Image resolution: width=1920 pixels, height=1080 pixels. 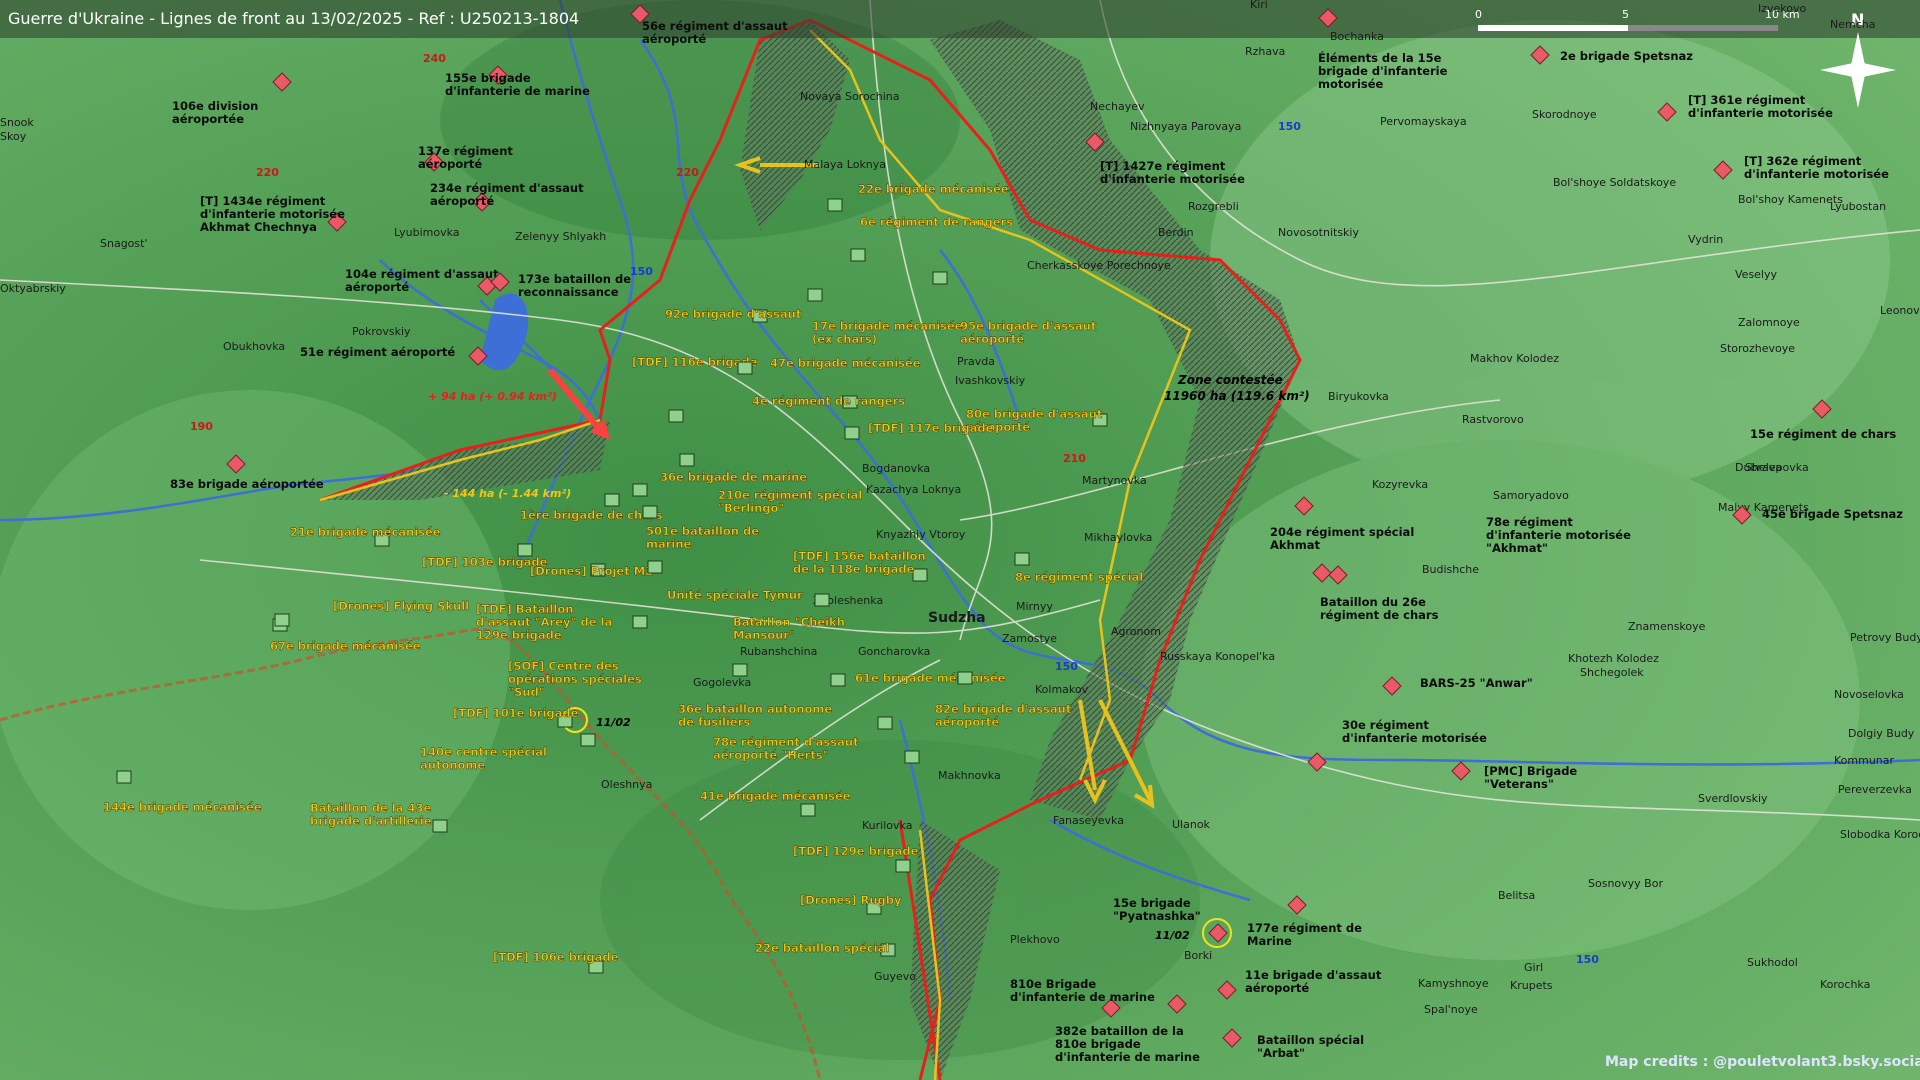 What do you see at coordinates (1373, 602) in the screenshot?
I see `unit-label: Bataillon du 26e` at bounding box center [1373, 602].